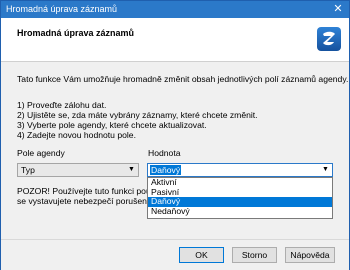 Image resolution: width=350 pixels, height=270 pixels. I want to click on hodnota-dropdown-list: Aktivní Pasivní Daňový Nedaňový, so click(240, 198).